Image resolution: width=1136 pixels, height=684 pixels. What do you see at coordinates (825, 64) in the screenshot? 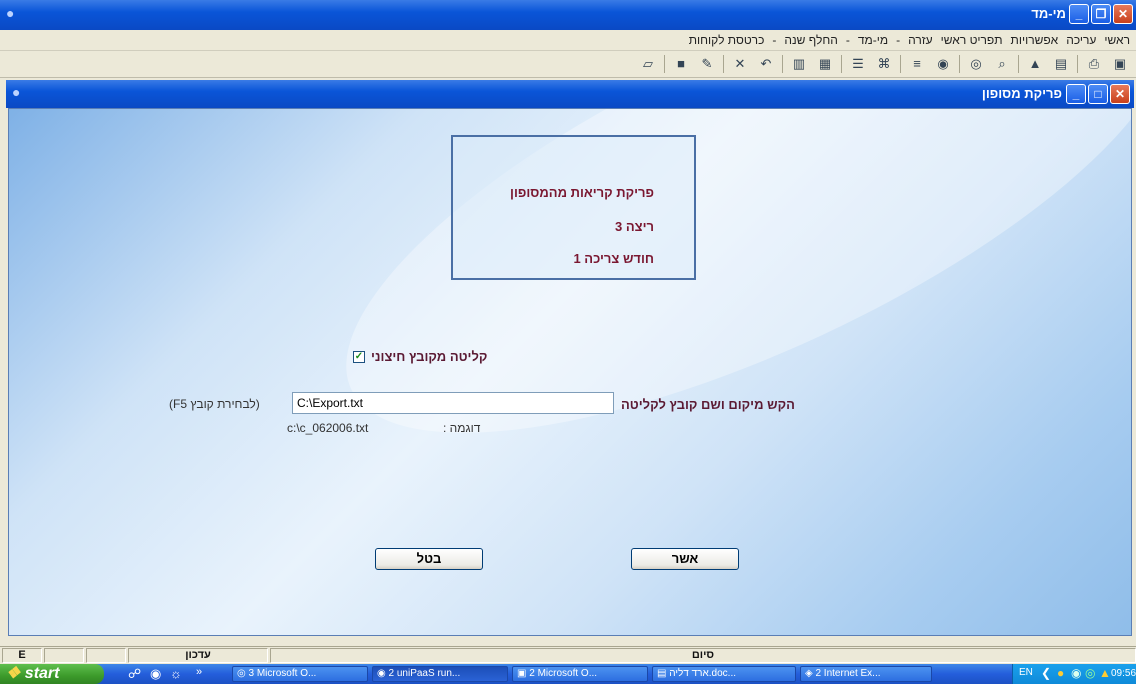
I see `paste-icon: ▦` at bounding box center [825, 64].